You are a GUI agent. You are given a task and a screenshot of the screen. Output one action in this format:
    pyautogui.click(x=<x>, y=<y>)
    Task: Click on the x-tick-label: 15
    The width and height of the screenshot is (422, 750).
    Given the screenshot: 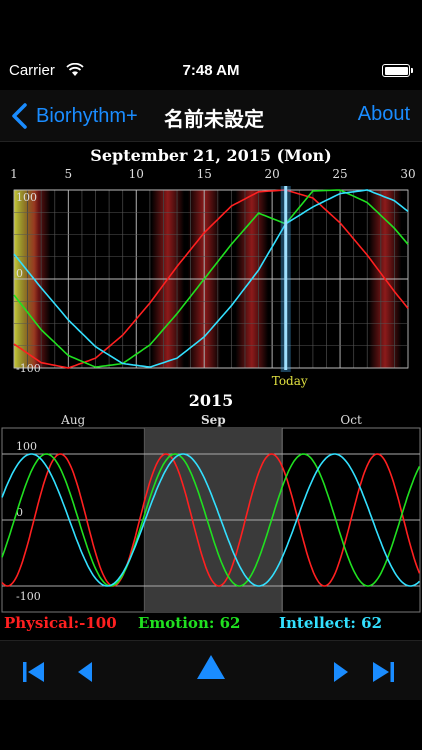 What is the action you would take?
    pyautogui.click(x=204, y=174)
    